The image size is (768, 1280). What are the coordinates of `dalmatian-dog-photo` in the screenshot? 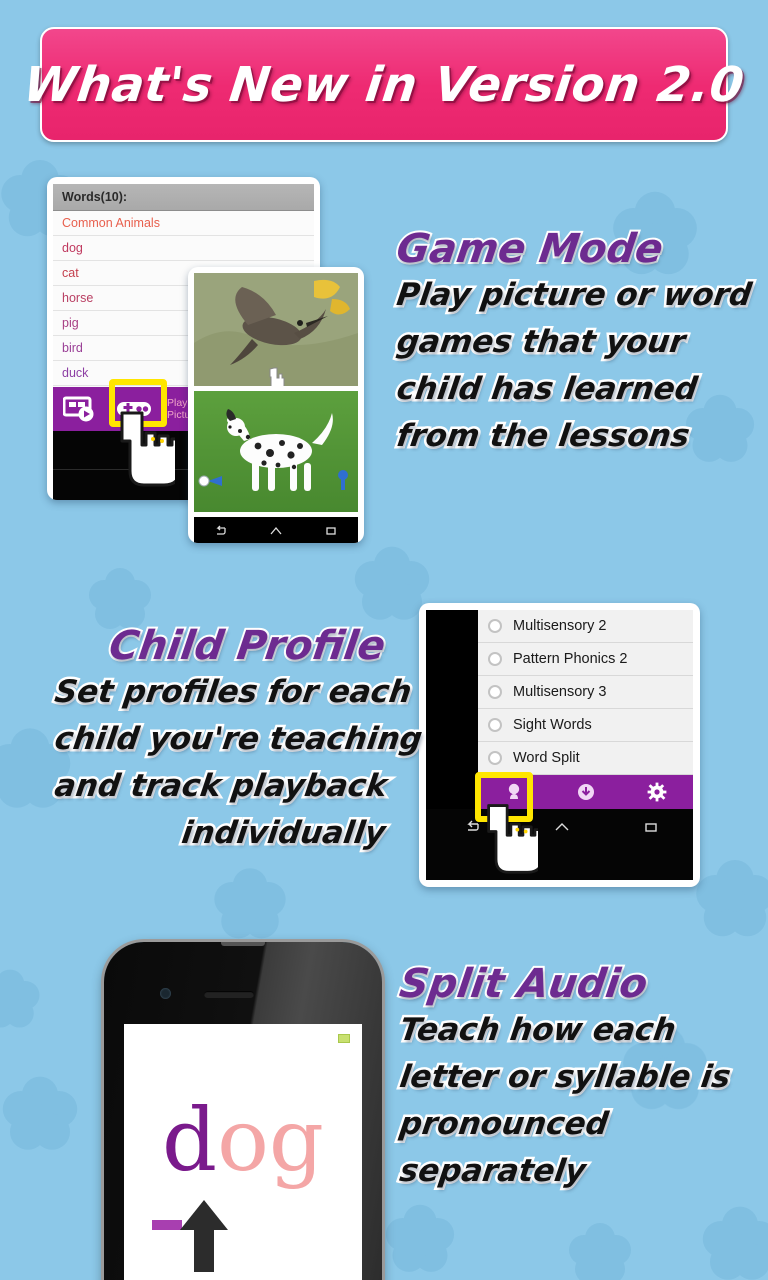 It's located at (276, 451).